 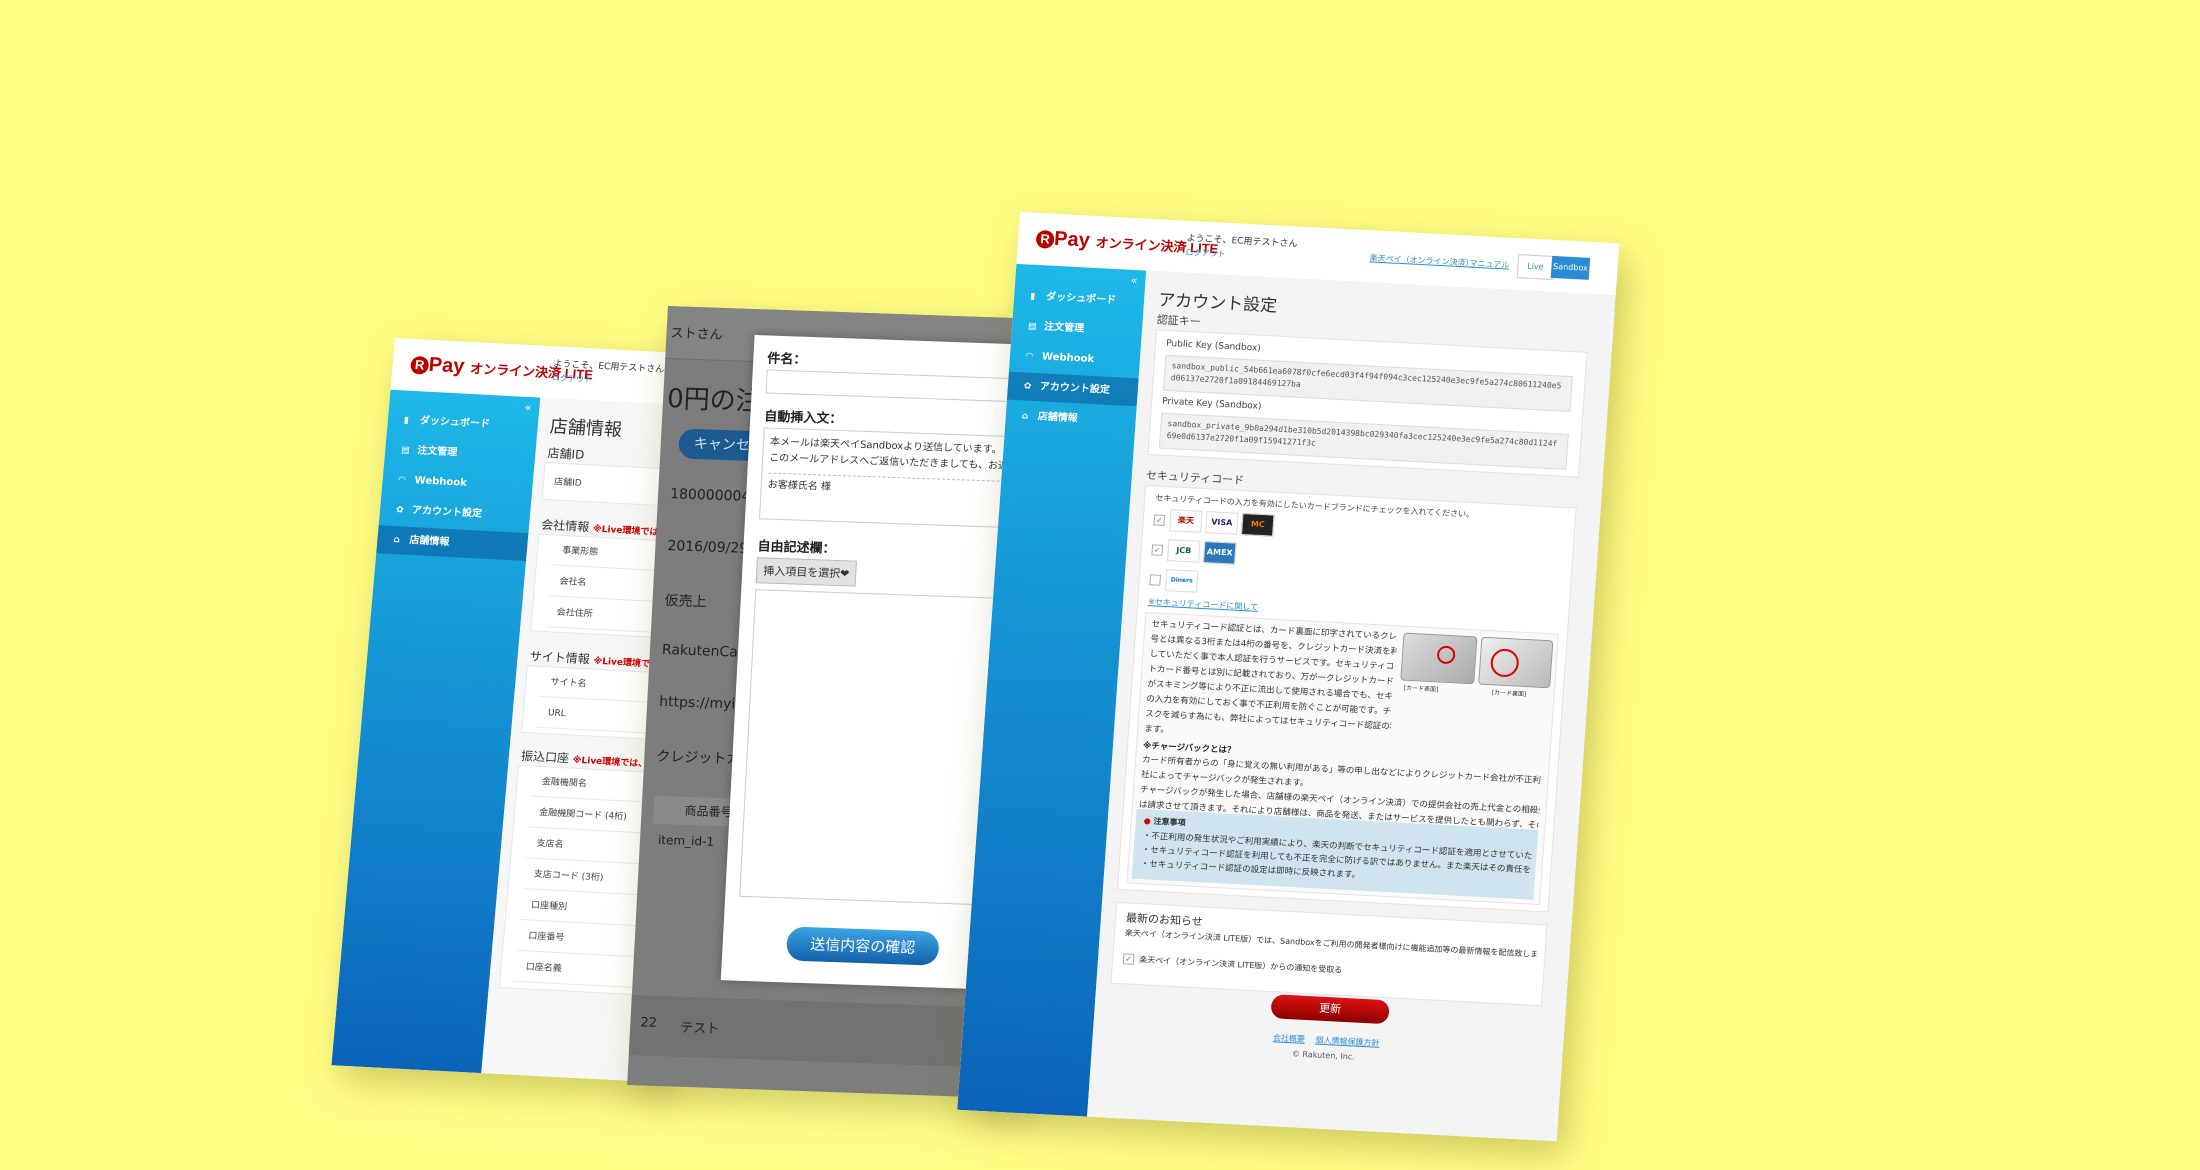 What do you see at coordinates (1179, 321) in the screenshot?
I see `auth-heading: 認証キー` at bounding box center [1179, 321].